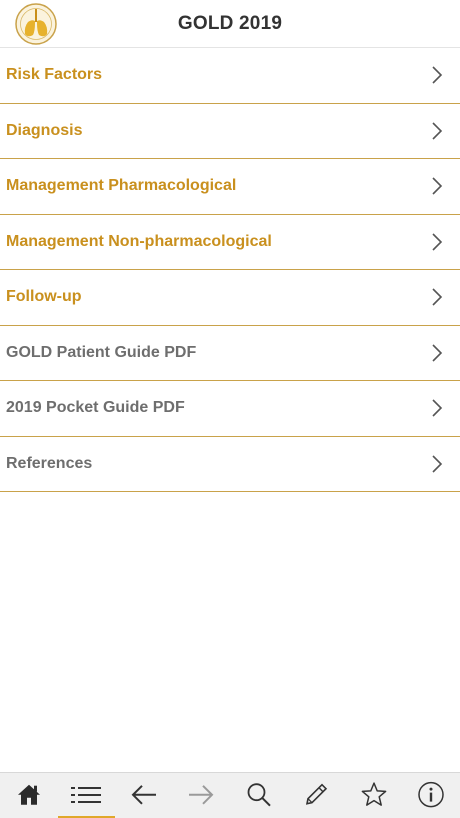 Image resolution: width=460 pixels, height=818 pixels. I want to click on menu-item-patient-guide-pdf: GOLD Patient Guide PDF, so click(230, 353).